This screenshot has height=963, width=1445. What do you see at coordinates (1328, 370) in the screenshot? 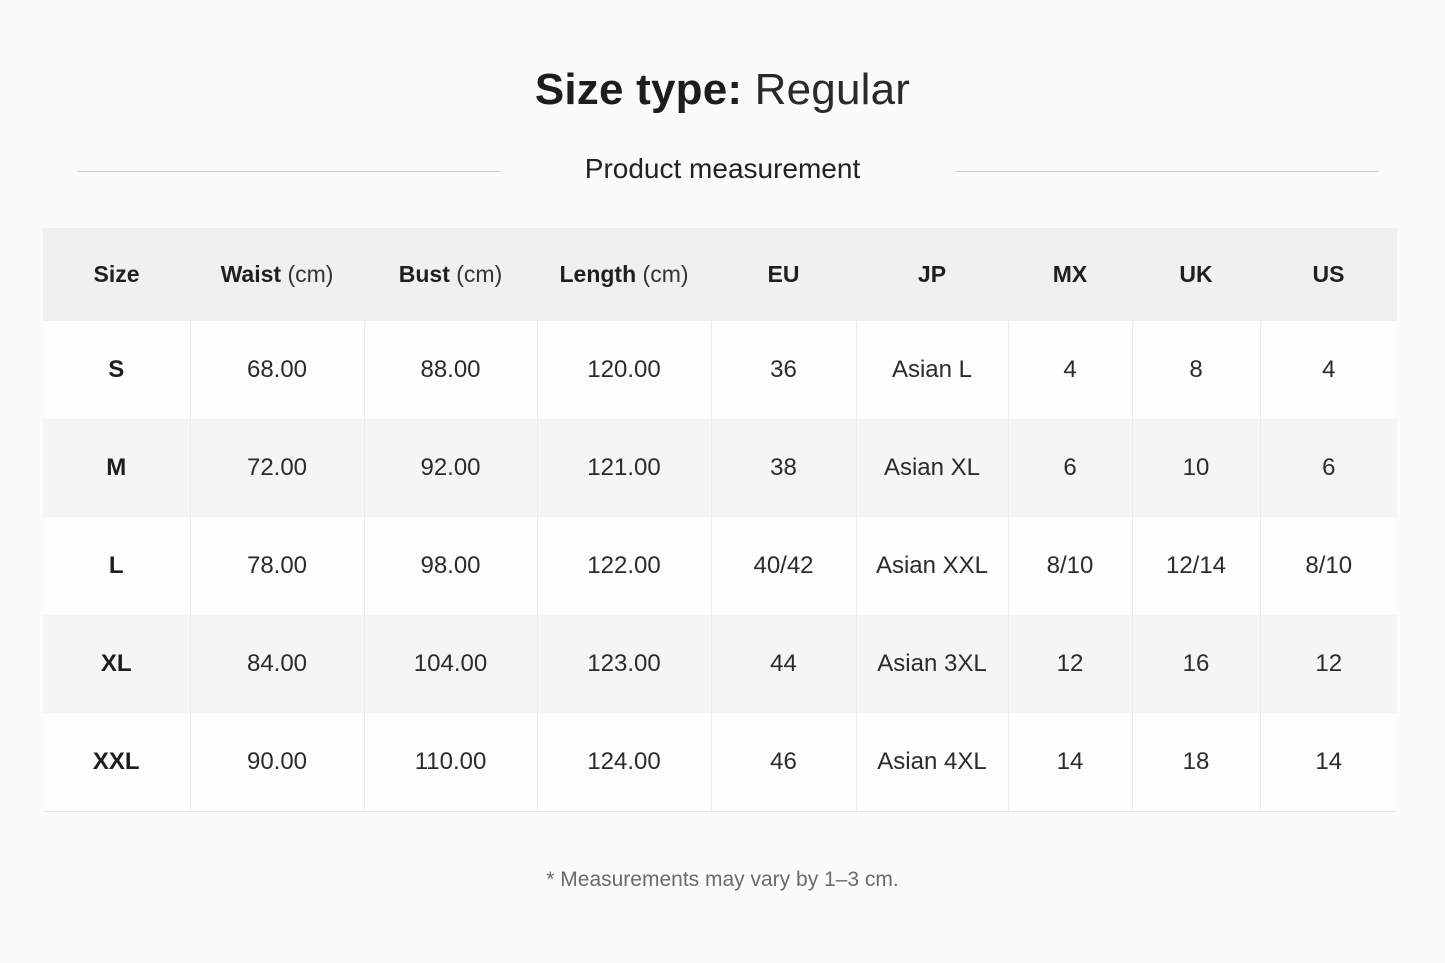
I see `cell-us: 4` at bounding box center [1328, 370].